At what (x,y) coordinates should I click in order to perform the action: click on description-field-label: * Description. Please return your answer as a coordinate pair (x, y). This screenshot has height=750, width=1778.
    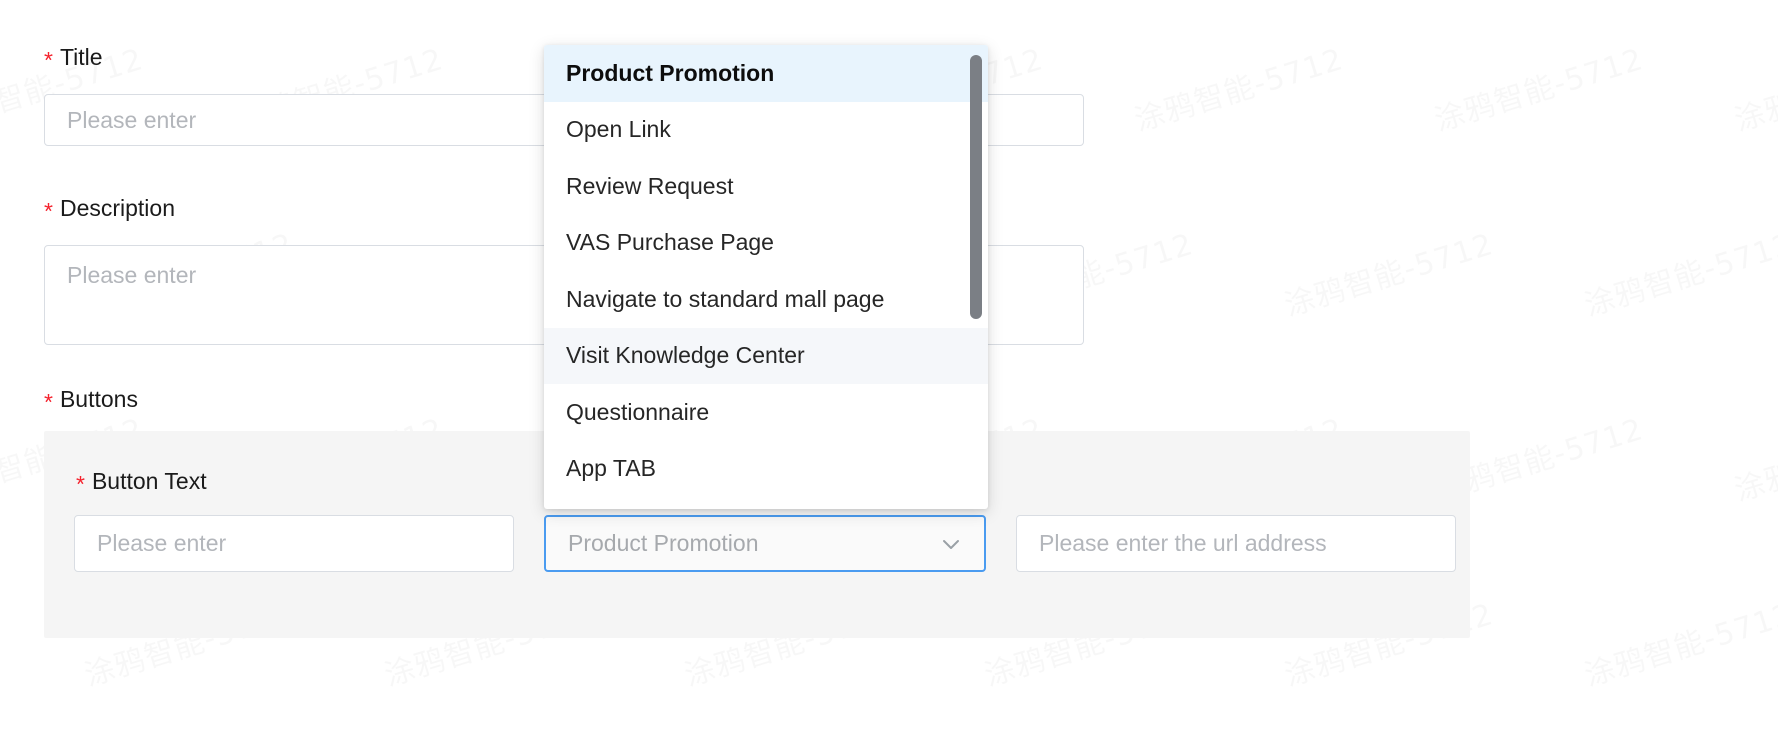
    Looking at the image, I should click on (109, 209).